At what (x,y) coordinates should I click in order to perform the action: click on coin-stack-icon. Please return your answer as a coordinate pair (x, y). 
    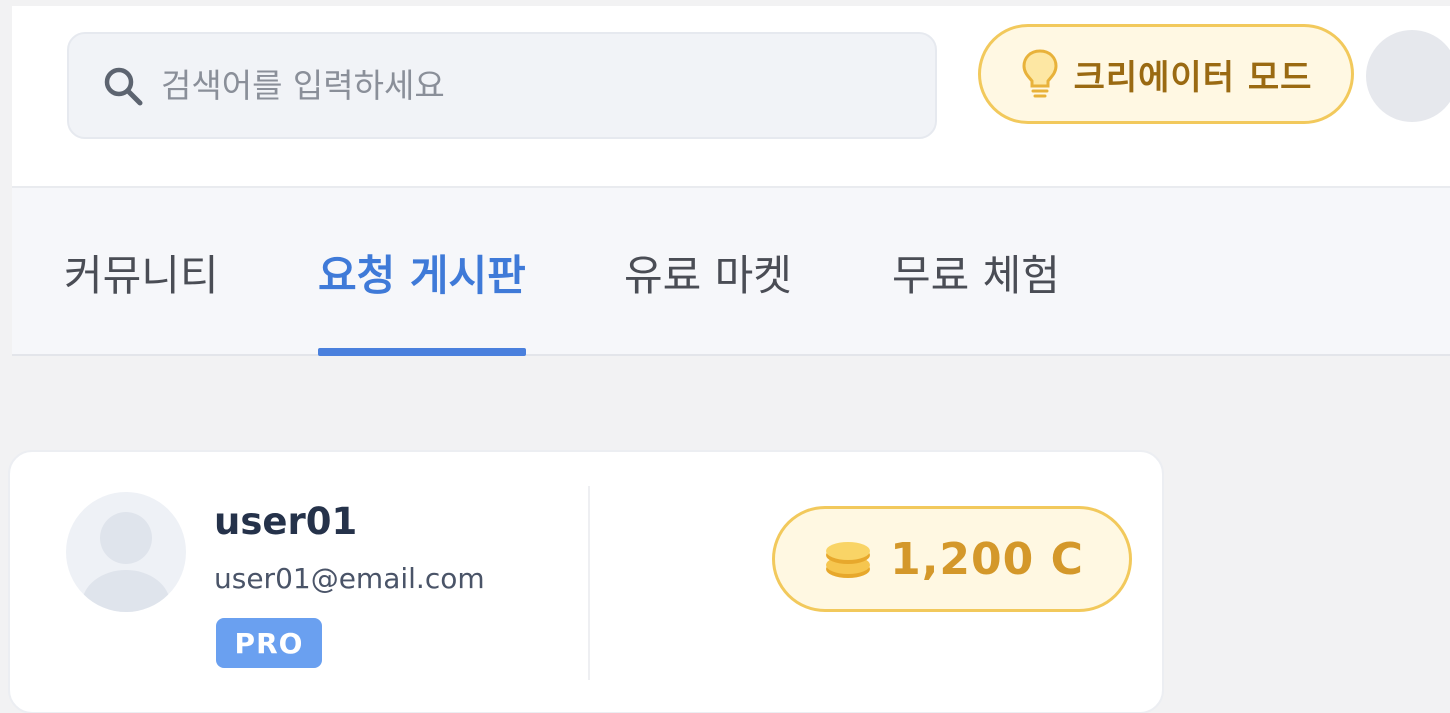
    Looking at the image, I should click on (848, 560).